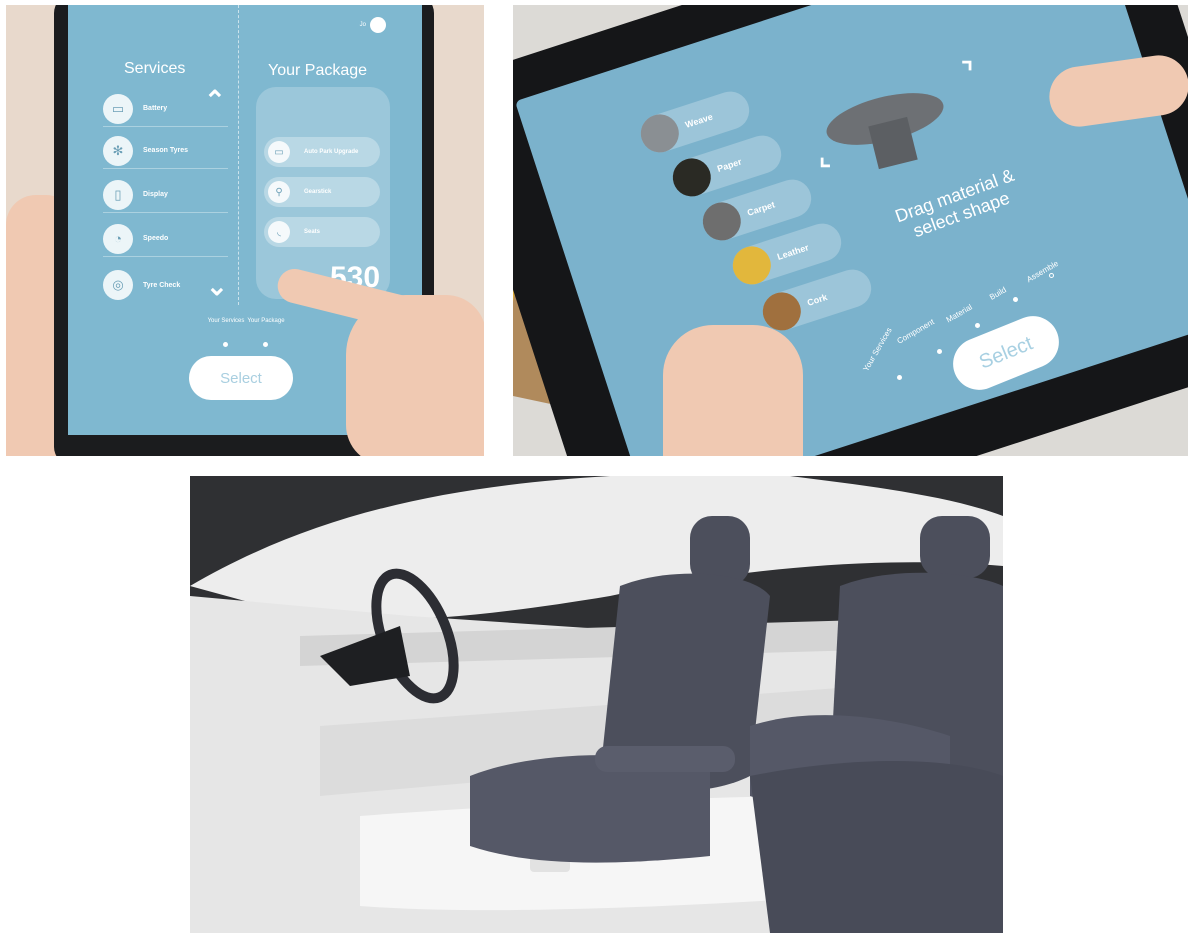  What do you see at coordinates (165, 151) in the screenshot?
I see `service-item-season-tyres: ✻ Season Tyres` at bounding box center [165, 151].